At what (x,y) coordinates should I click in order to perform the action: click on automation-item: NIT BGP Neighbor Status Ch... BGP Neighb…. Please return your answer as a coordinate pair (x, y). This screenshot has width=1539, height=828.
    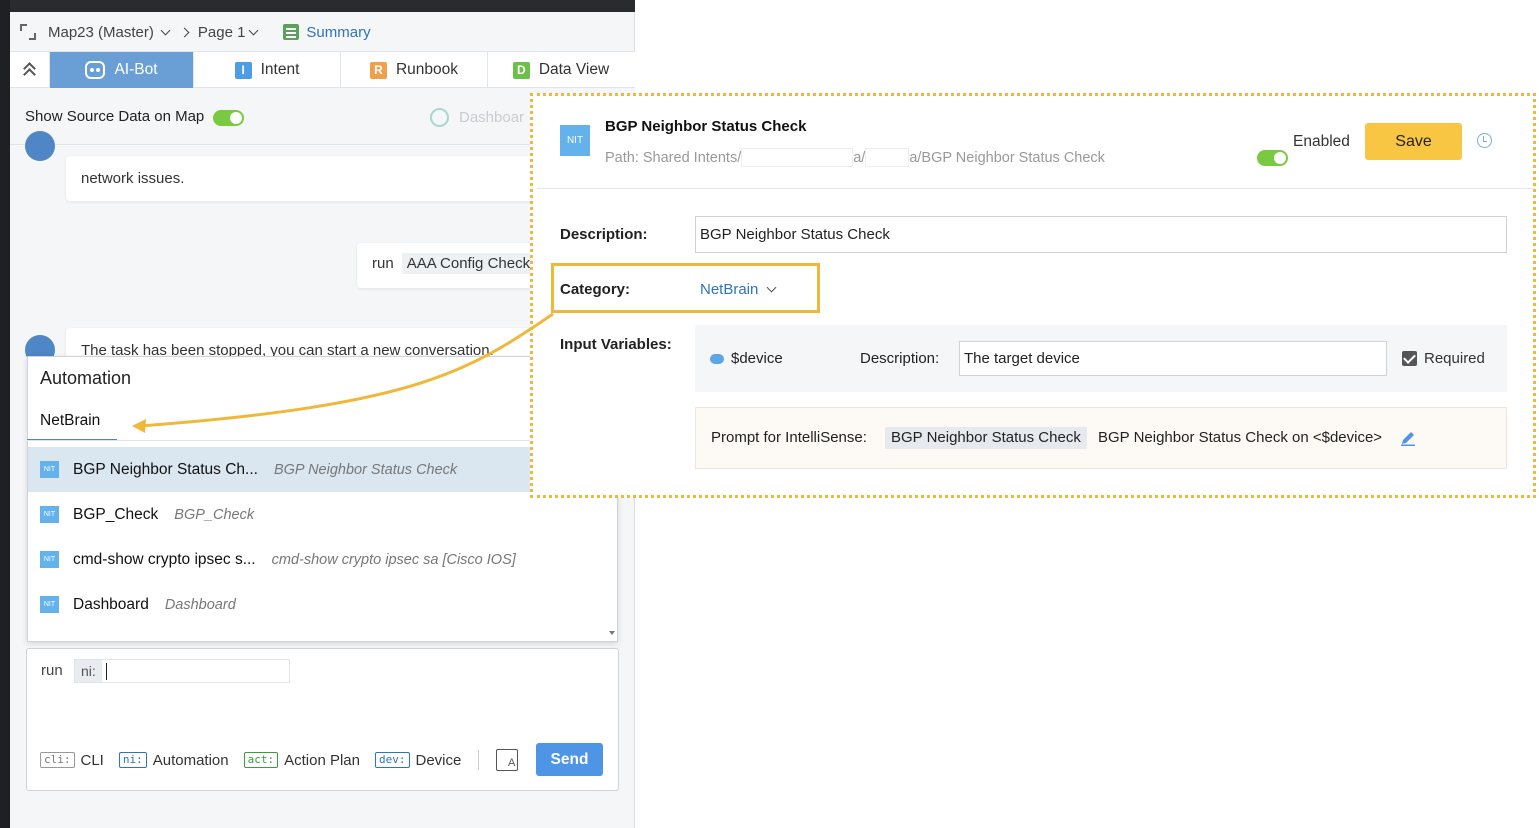
    Looking at the image, I should click on (322, 469).